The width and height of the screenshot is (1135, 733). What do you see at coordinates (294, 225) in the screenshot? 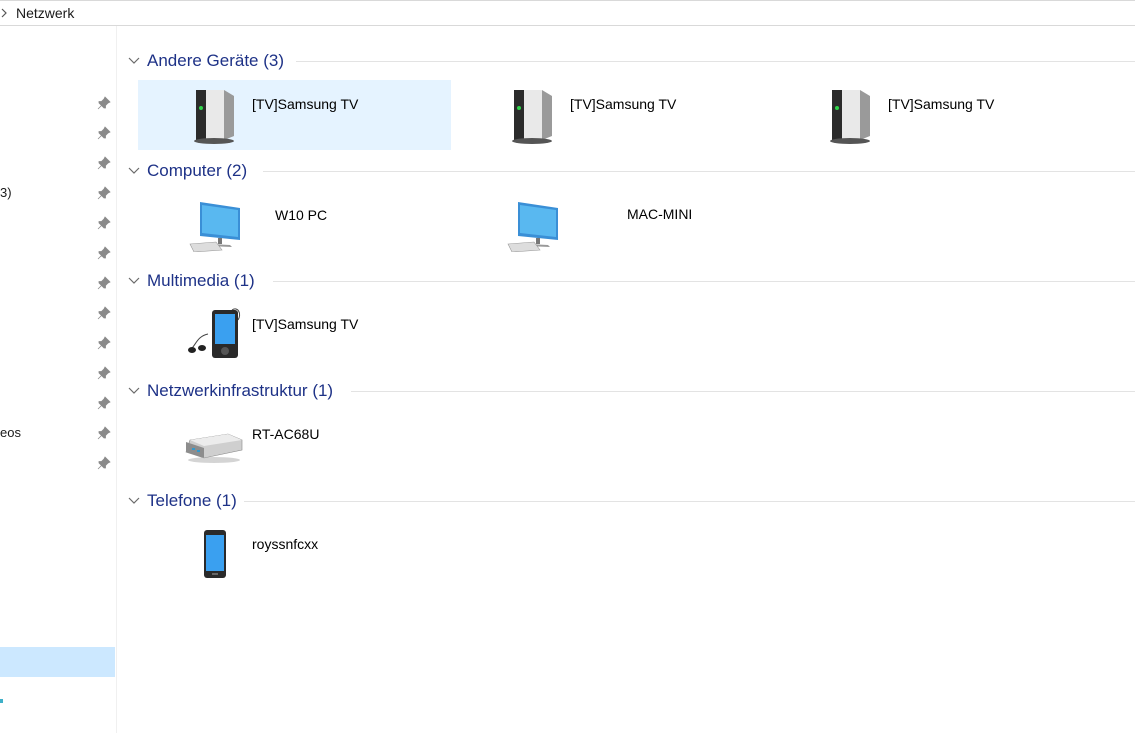
I see `device-tile: W10 PC` at bounding box center [294, 225].